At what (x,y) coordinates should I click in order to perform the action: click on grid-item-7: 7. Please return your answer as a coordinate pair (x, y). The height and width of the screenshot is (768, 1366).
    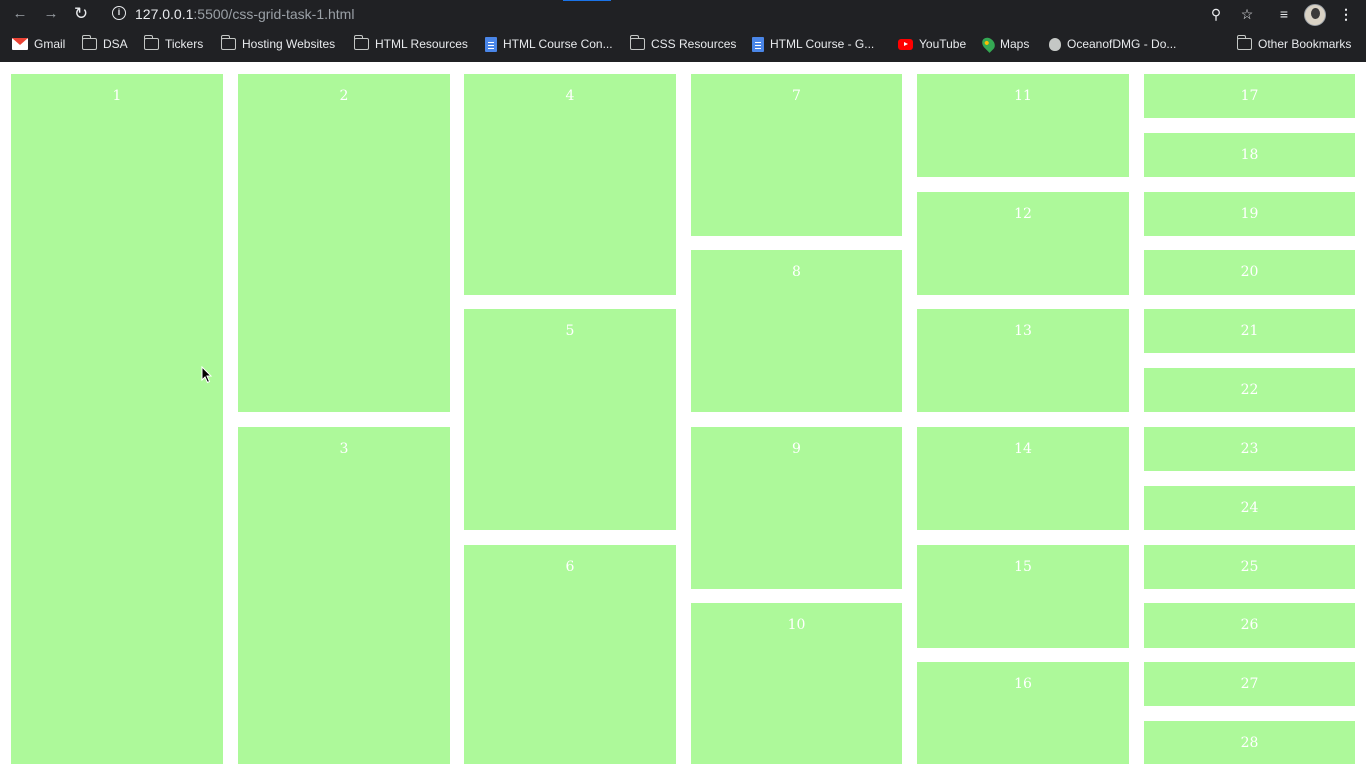
    Looking at the image, I should click on (796, 155).